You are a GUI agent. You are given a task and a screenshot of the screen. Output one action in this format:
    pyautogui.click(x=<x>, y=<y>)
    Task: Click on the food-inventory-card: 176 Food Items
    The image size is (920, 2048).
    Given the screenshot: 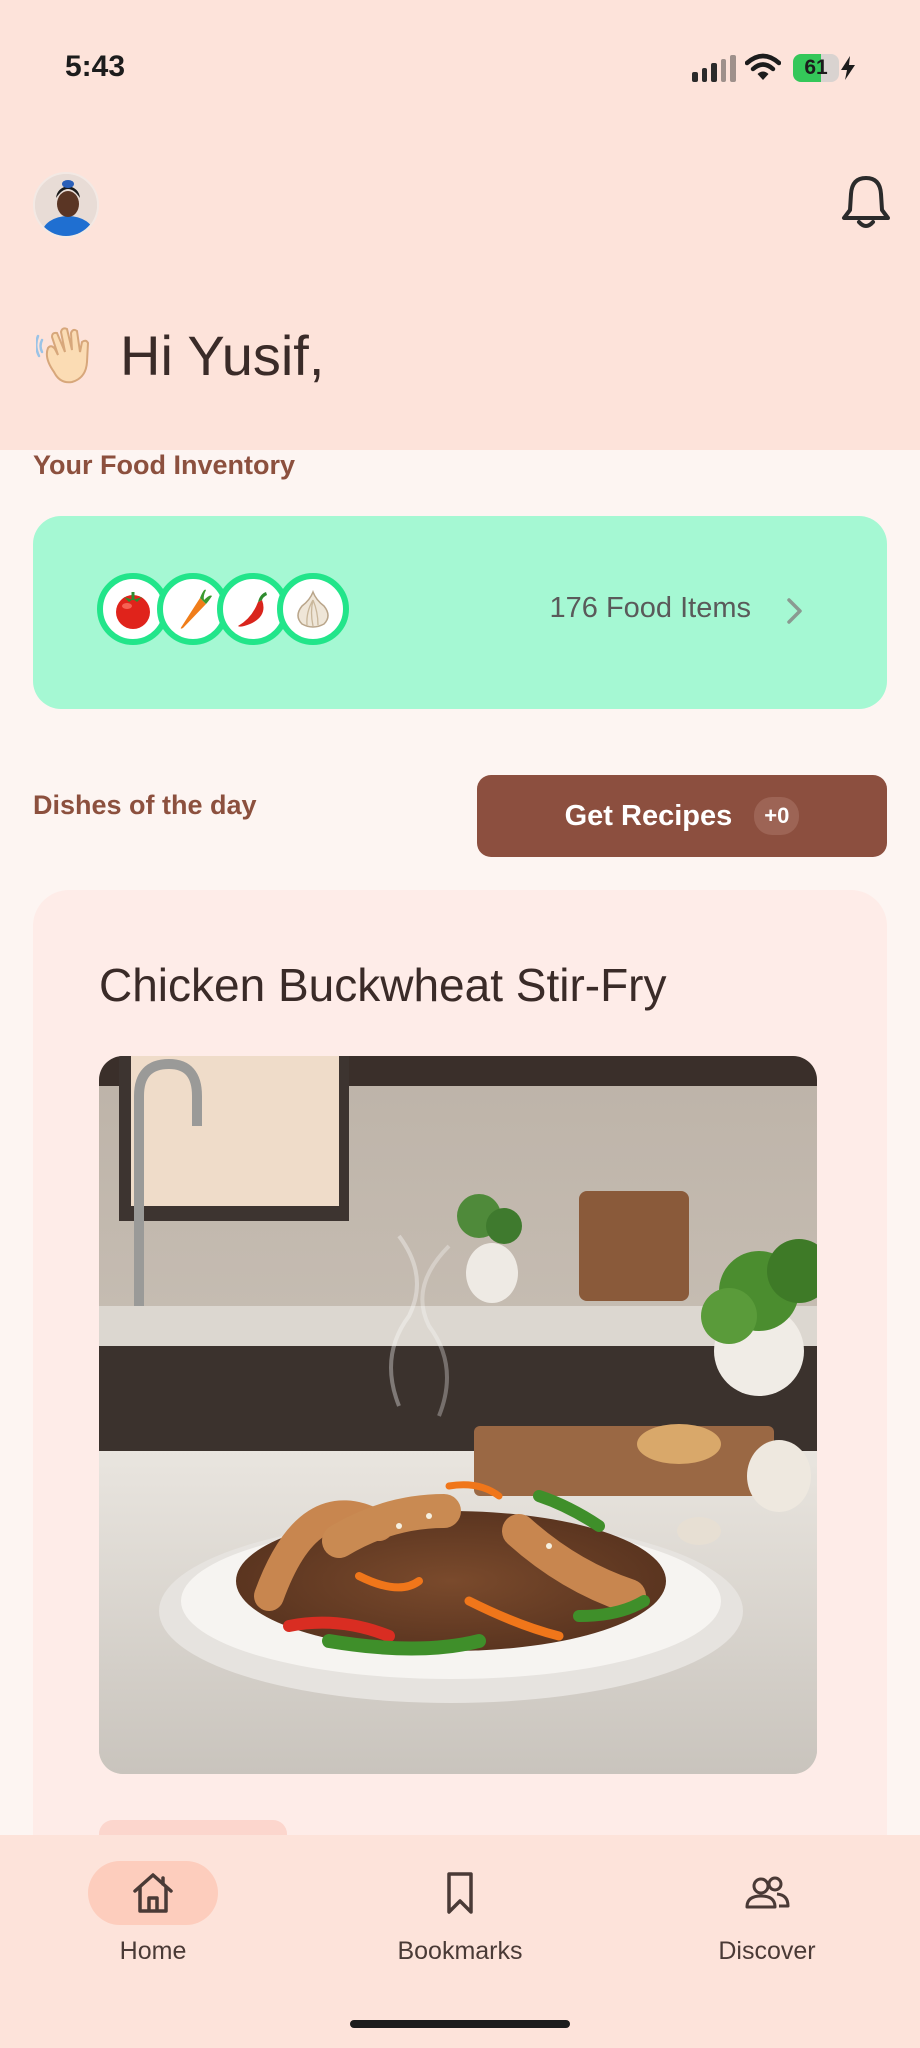 What is the action you would take?
    pyautogui.click(x=460, y=612)
    